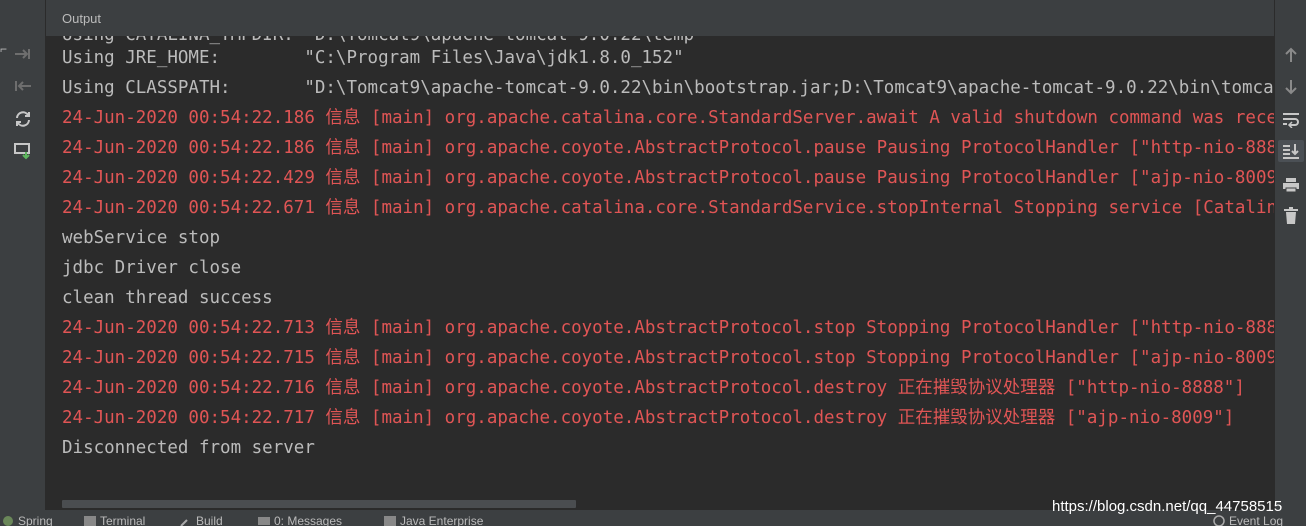 This screenshot has height=526, width=1306. I want to click on edge-mark: ⌐, so click(4, 49).